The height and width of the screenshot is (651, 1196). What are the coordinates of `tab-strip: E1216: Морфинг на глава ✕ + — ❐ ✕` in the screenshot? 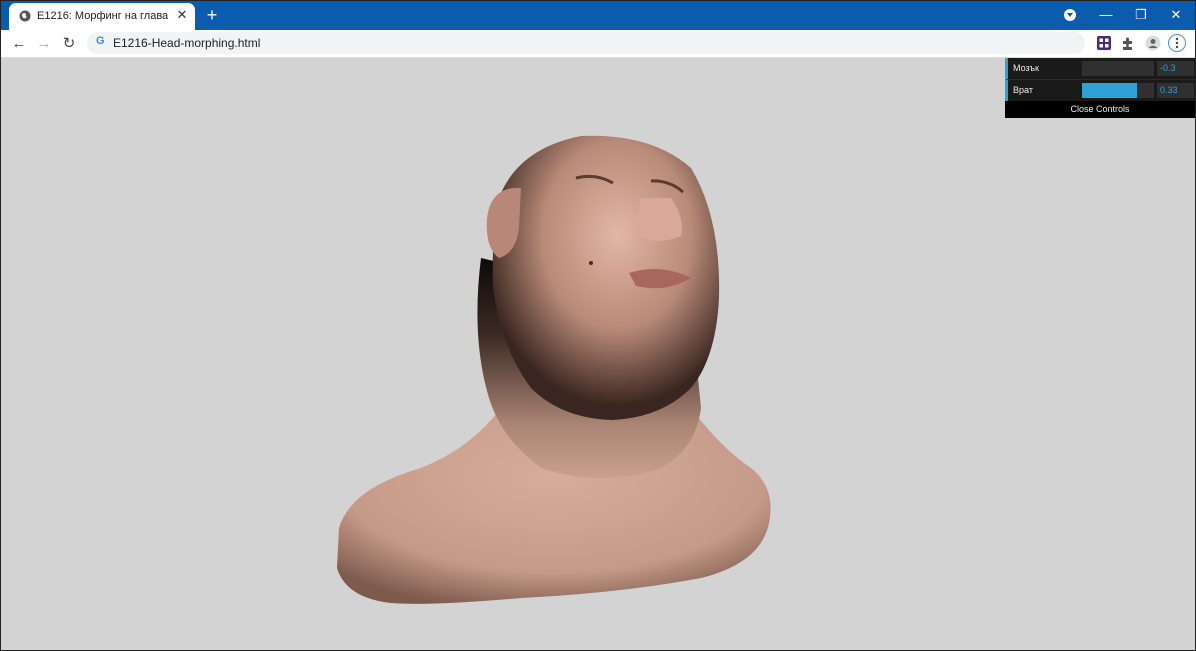 It's located at (598, 15).